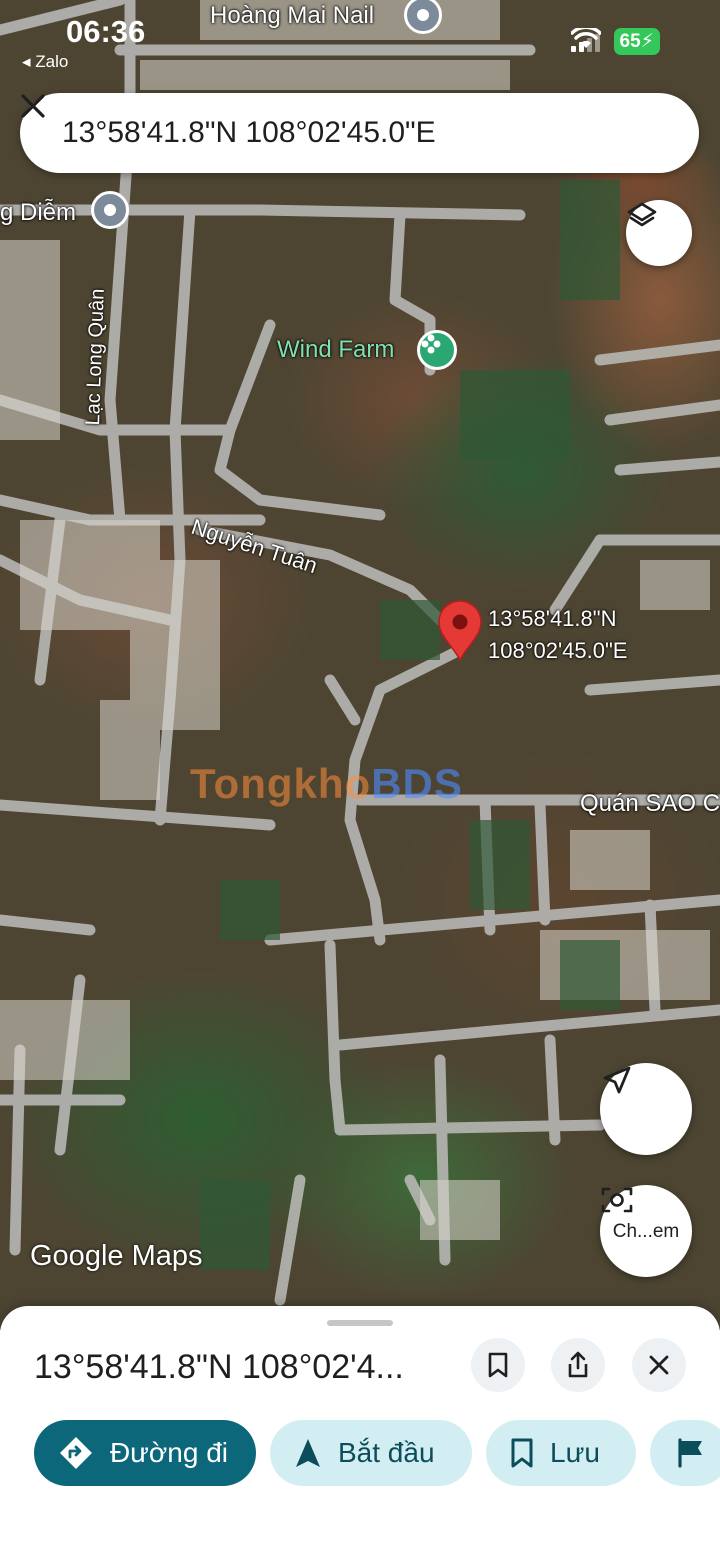  I want to click on battery-indicator: 65⚡, so click(636, 41).